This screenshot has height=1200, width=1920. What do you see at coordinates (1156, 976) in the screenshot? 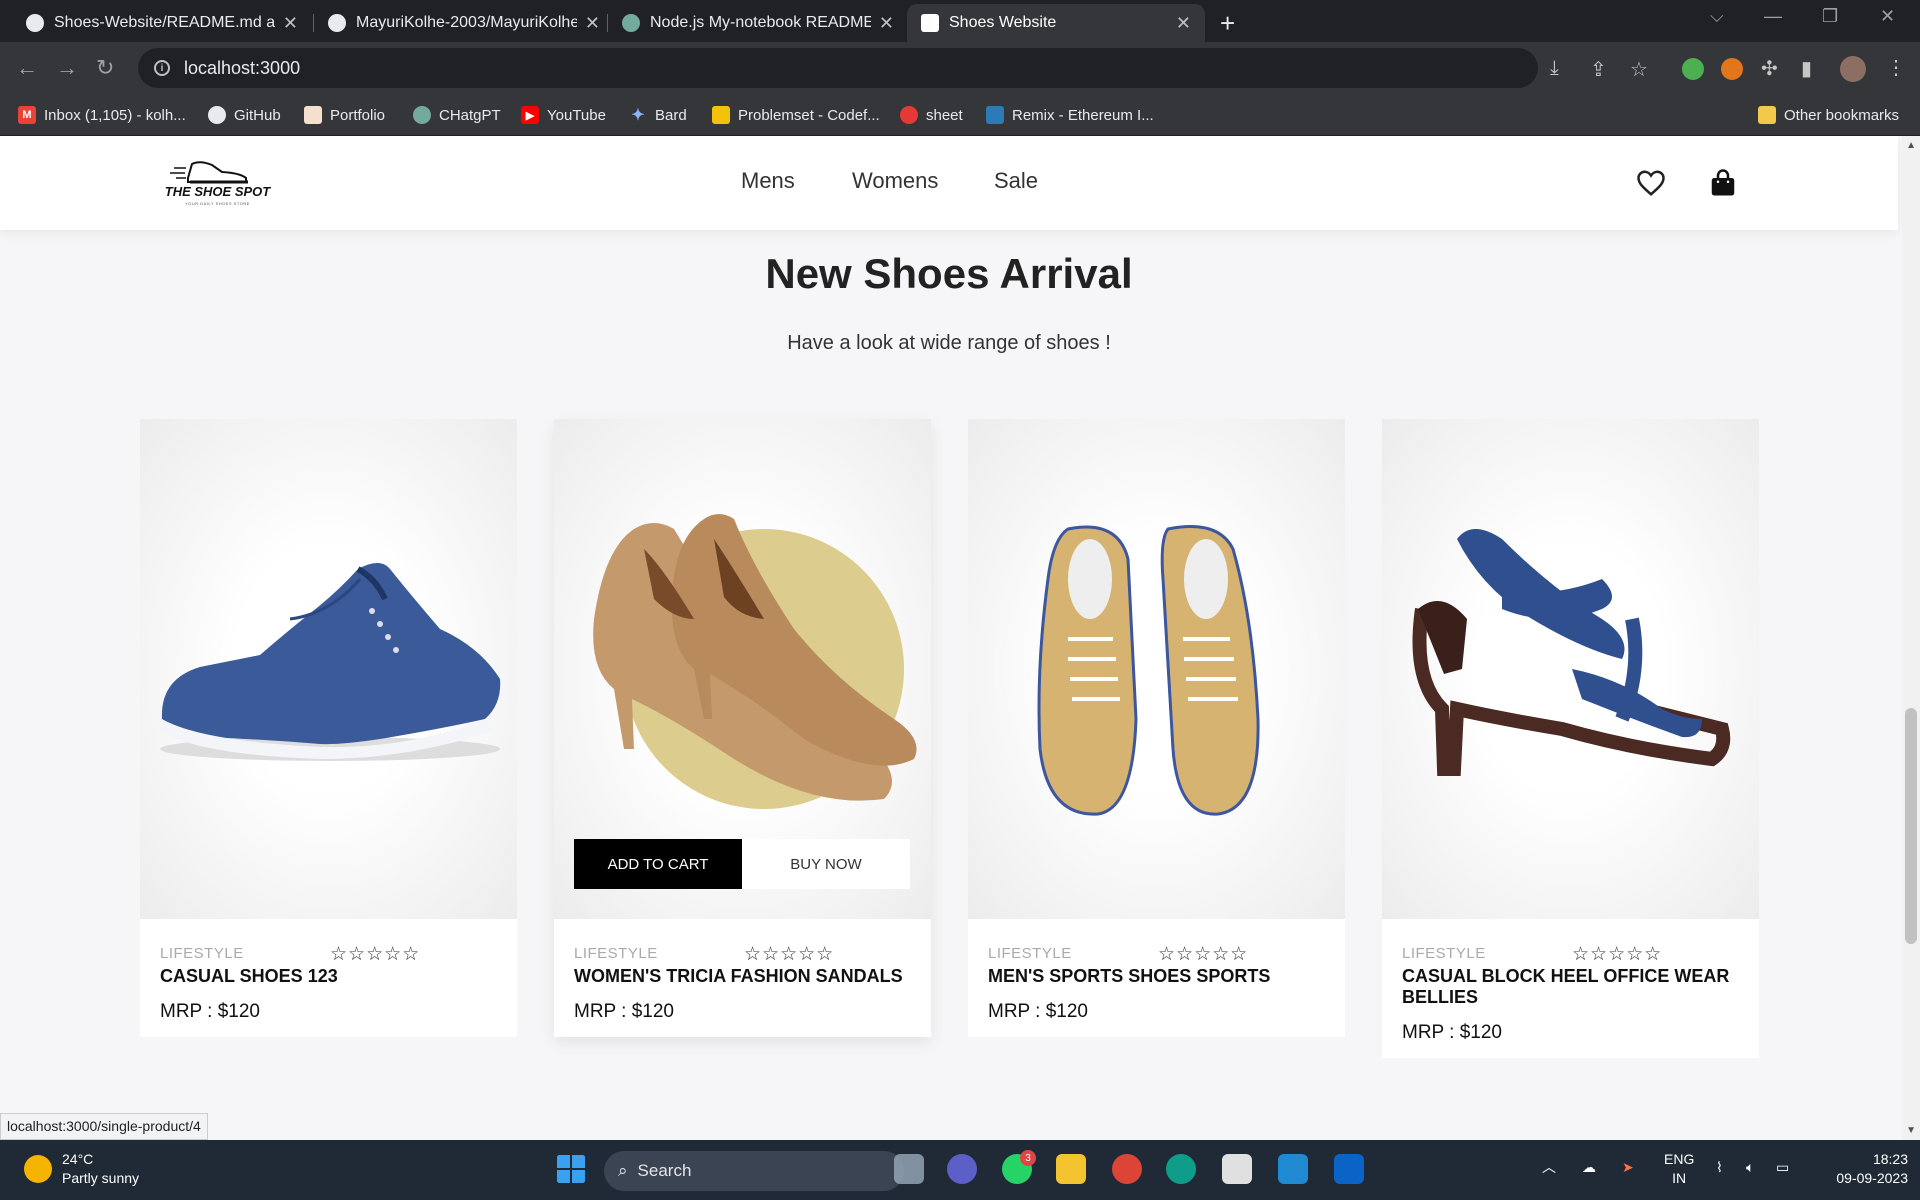
I see `product-name: MEN'S SPORTS SHOES SPORTS` at bounding box center [1156, 976].